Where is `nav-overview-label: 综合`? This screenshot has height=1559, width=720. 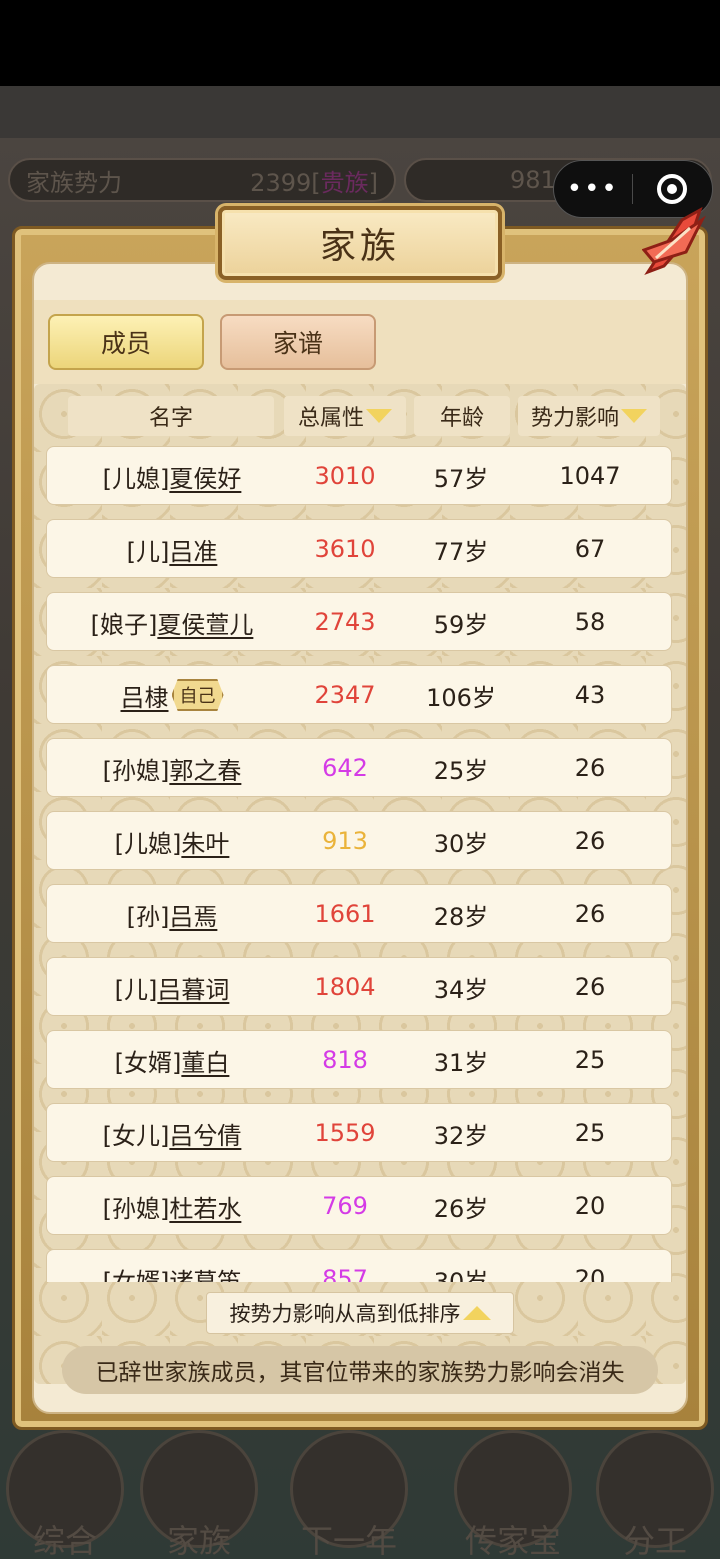 nav-overview-label: 综合 is located at coordinates (64, 1540).